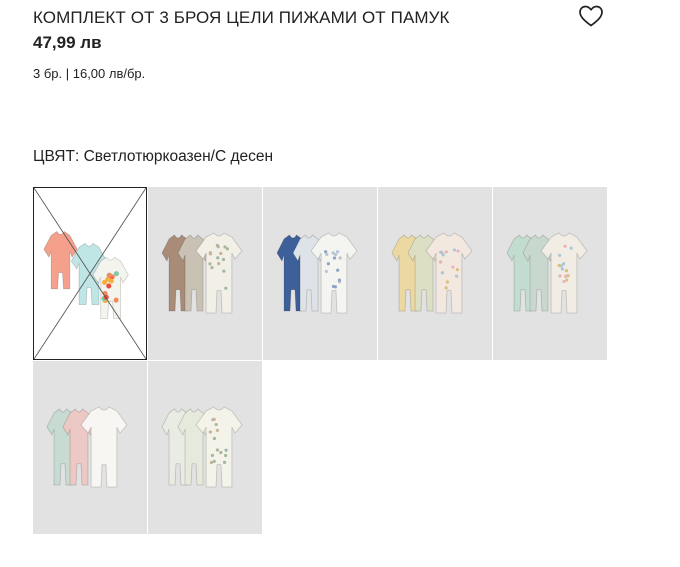 The image size is (680, 567). Describe the element at coordinates (178, 156) in the screenshot. I see `color-value: Светлотюркоазен/С десен` at that location.